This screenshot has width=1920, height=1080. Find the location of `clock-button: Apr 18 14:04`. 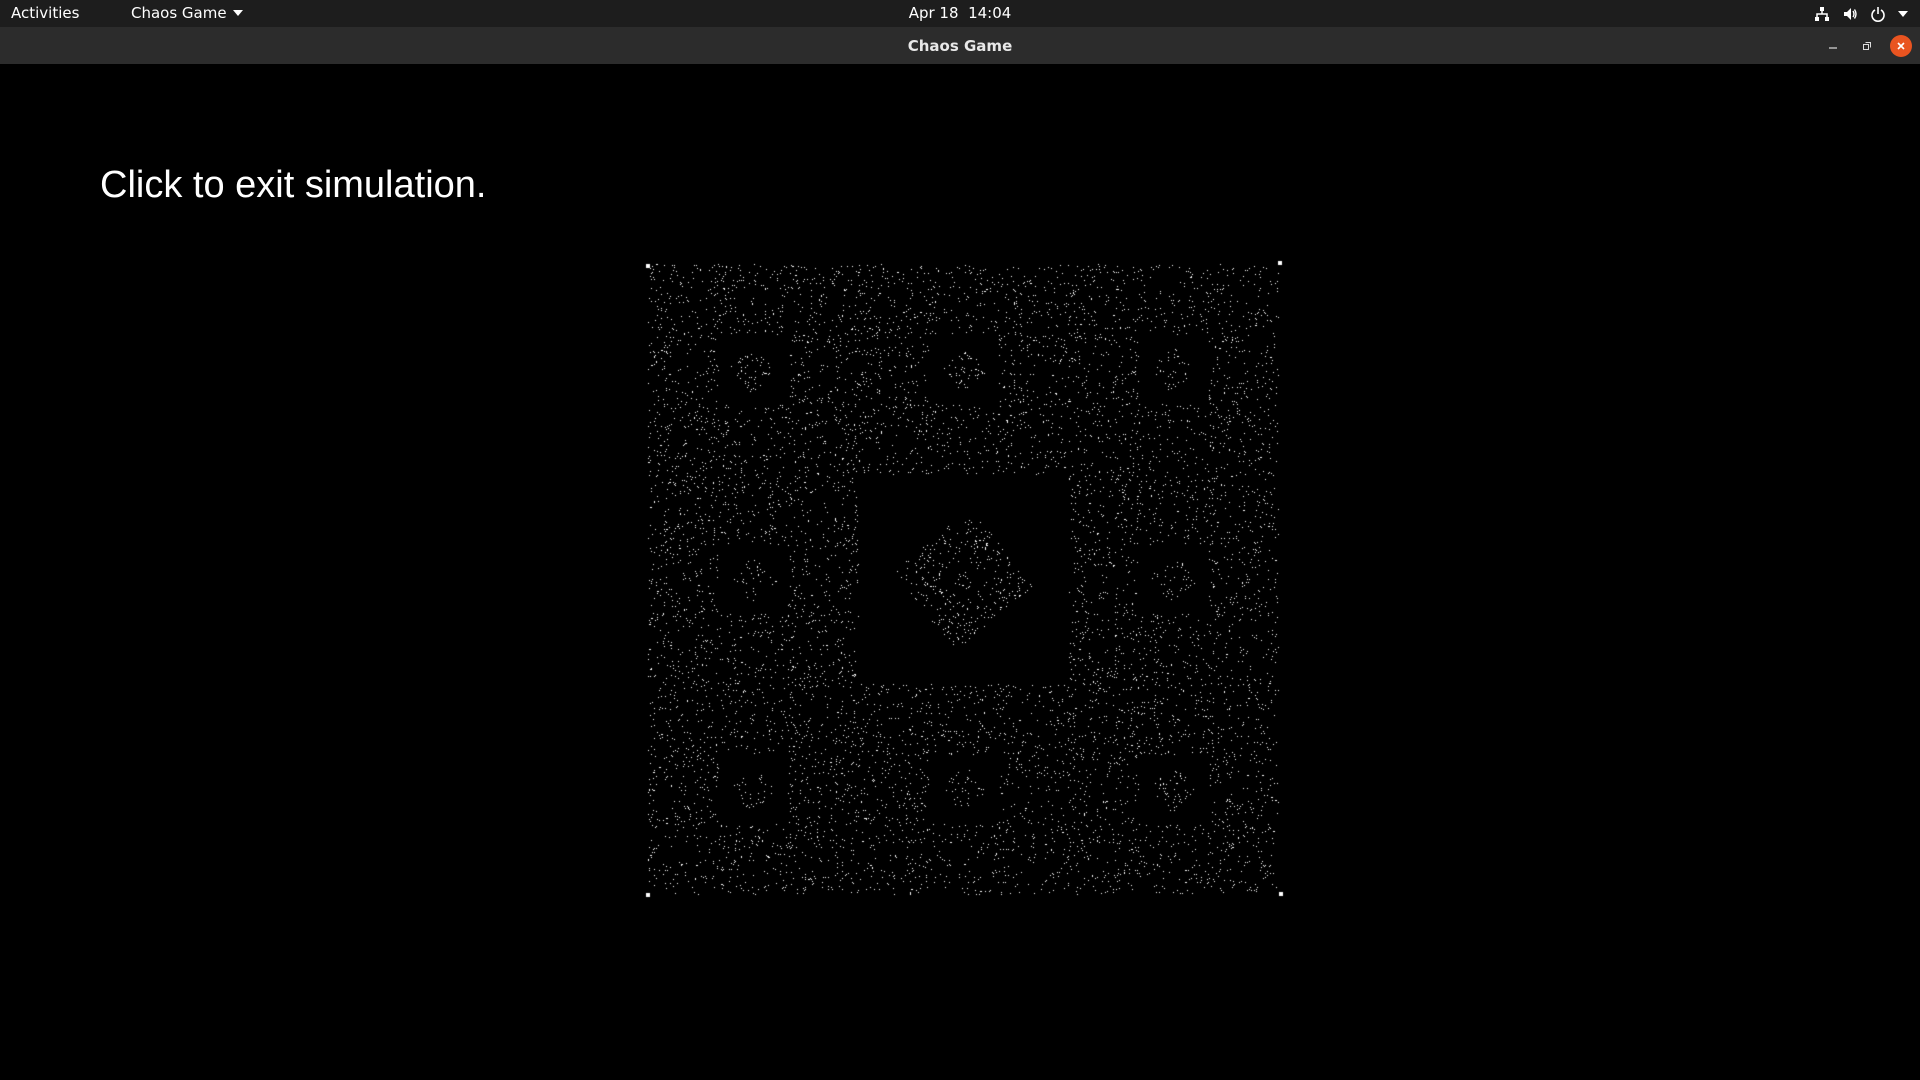

clock-button: Apr 18 14:04 is located at coordinates (960, 13).